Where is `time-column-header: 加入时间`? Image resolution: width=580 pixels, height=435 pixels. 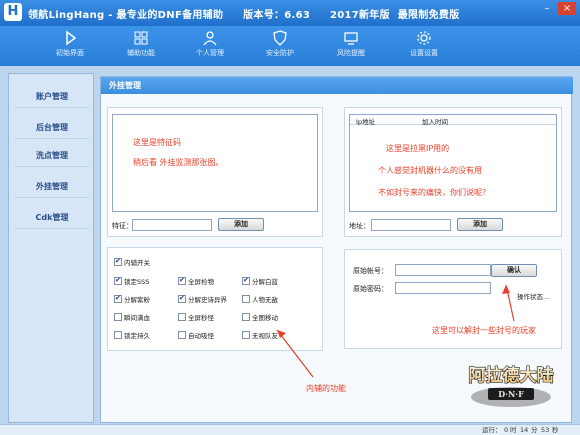
time-column-header: 加入时间 is located at coordinates (435, 121).